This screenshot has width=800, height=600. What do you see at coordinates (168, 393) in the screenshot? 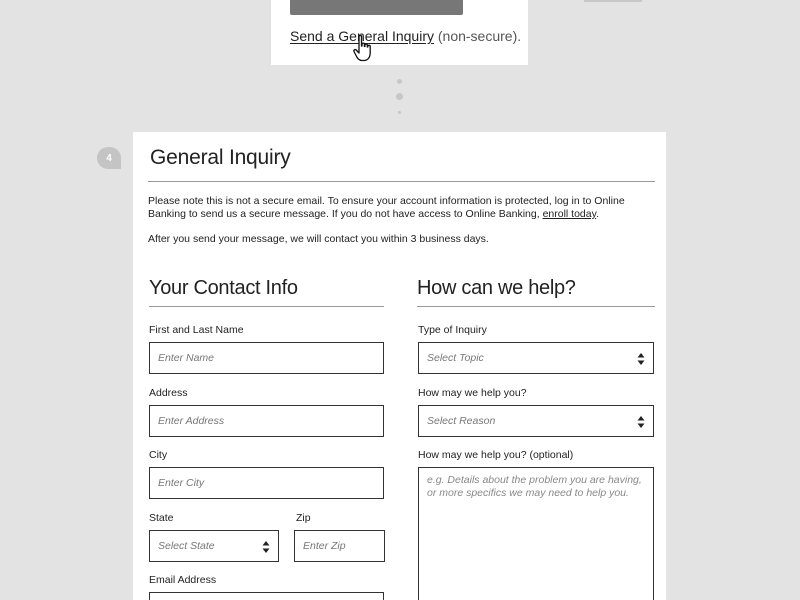
I see `address-label: Address` at bounding box center [168, 393].